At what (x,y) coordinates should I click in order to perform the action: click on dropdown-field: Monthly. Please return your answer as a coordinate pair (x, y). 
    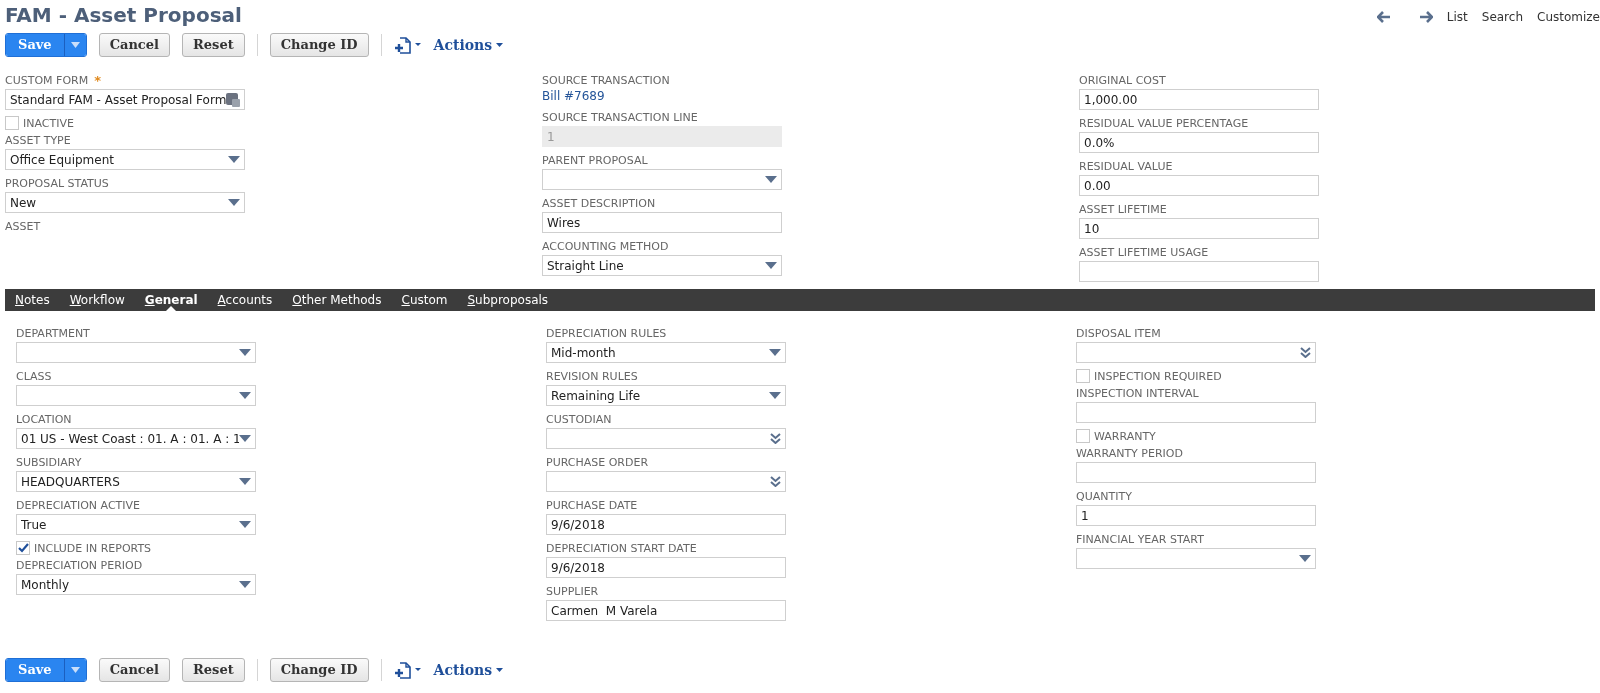
    Looking at the image, I should click on (136, 584).